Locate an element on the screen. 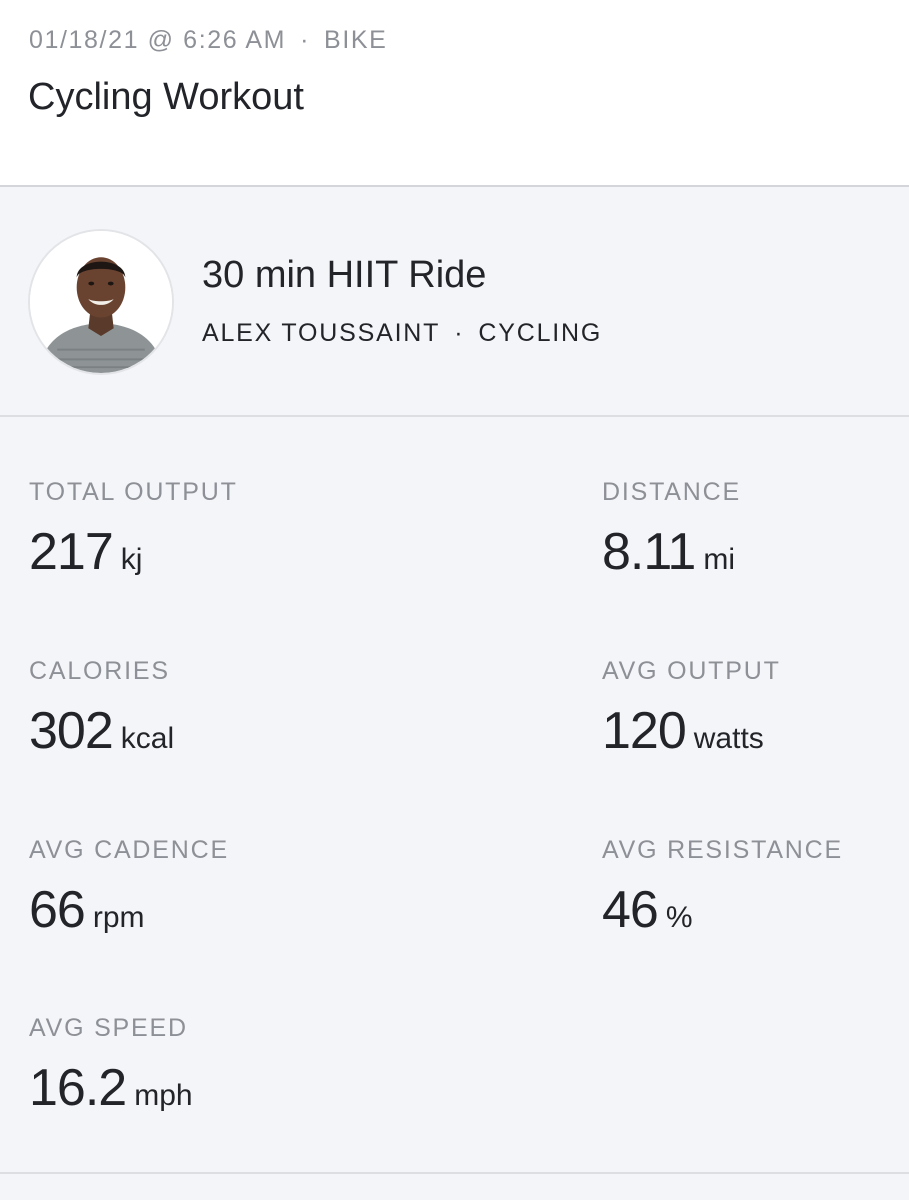 This screenshot has width=909, height=1200. workout-meta: 01/18/21 @ 6:26 AM · BIKE is located at coordinates (208, 40).